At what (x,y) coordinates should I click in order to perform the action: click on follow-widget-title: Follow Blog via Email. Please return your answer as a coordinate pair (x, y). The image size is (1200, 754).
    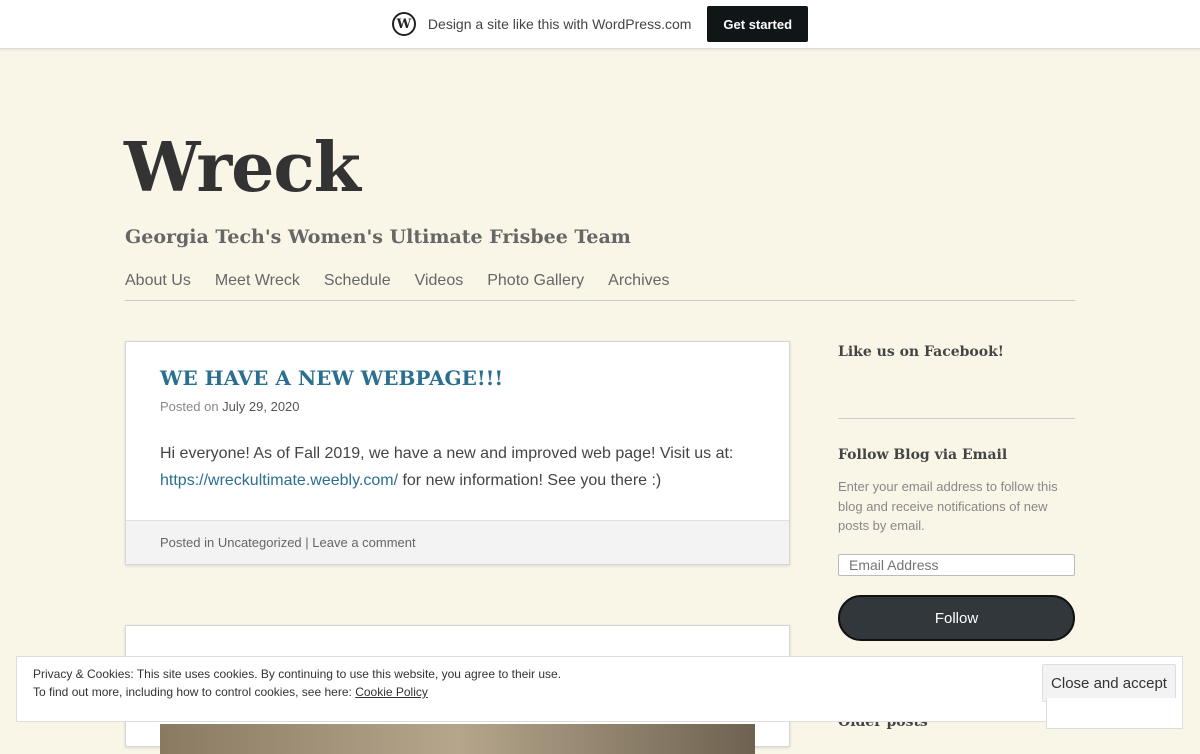
    Looking at the image, I should click on (923, 455).